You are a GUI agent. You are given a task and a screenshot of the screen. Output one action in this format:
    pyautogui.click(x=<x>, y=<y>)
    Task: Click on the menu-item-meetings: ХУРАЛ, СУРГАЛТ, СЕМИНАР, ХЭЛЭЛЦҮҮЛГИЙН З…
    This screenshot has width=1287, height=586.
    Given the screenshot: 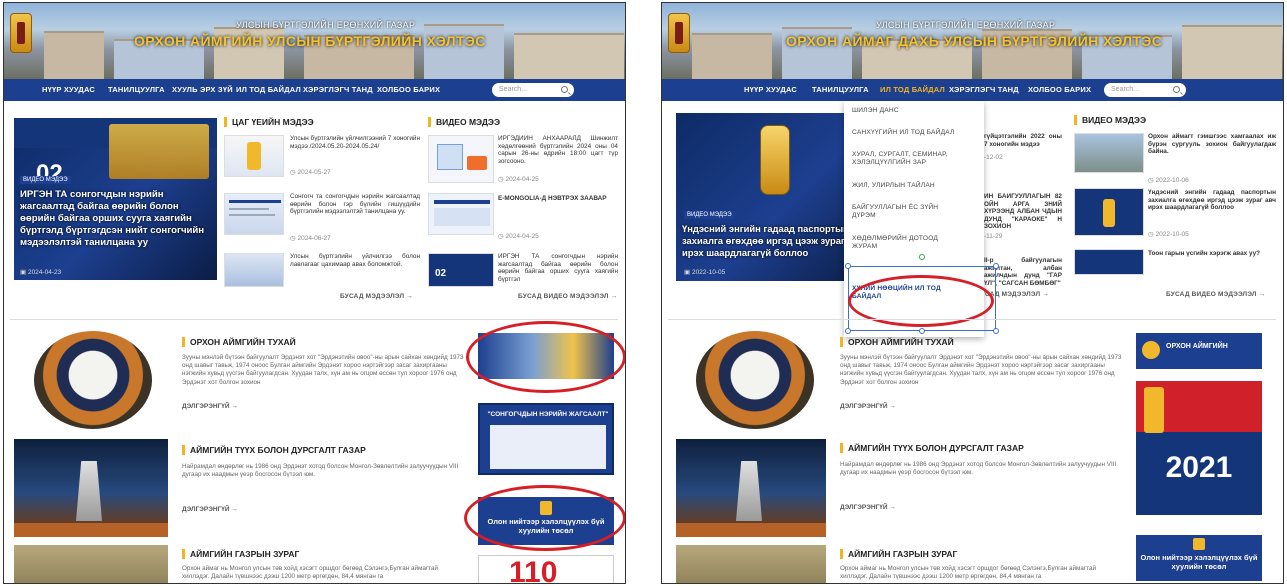 What is the action you would take?
    pyautogui.click(x=914, y=159)
    